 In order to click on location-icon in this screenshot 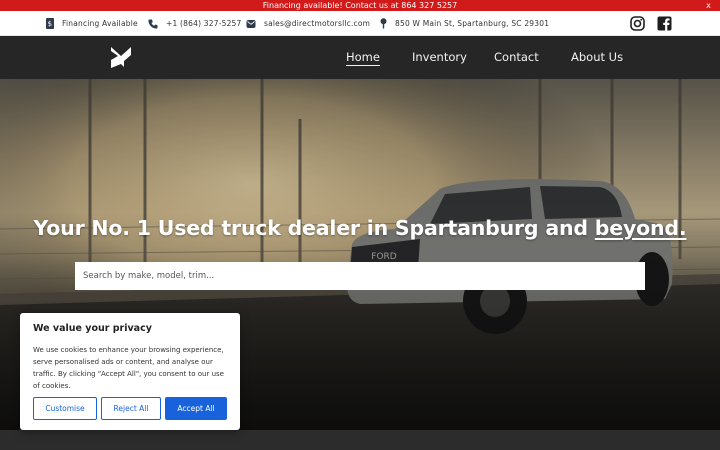, I will do `click(383, 23)`.